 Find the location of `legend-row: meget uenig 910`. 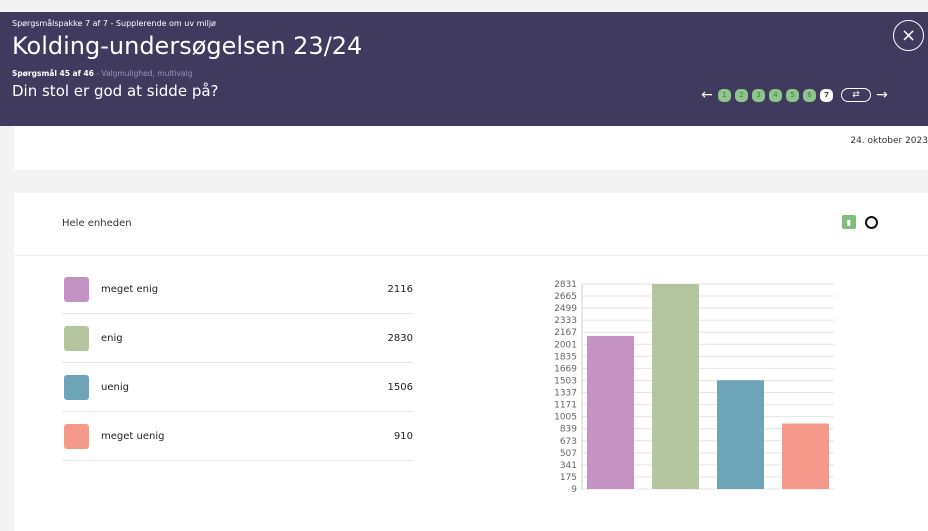

legend-row: meget uenig 910 is located at coordinates (237, 436).